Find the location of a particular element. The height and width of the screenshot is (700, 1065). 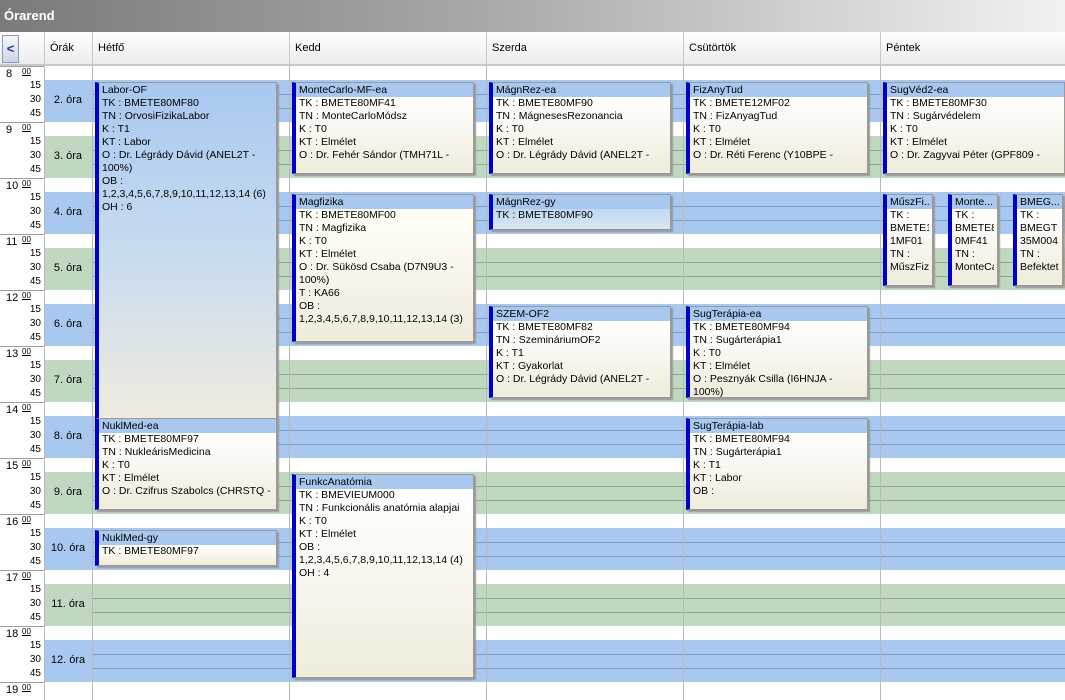

hour-label: 11 00 is located at coordinates (22, 242).